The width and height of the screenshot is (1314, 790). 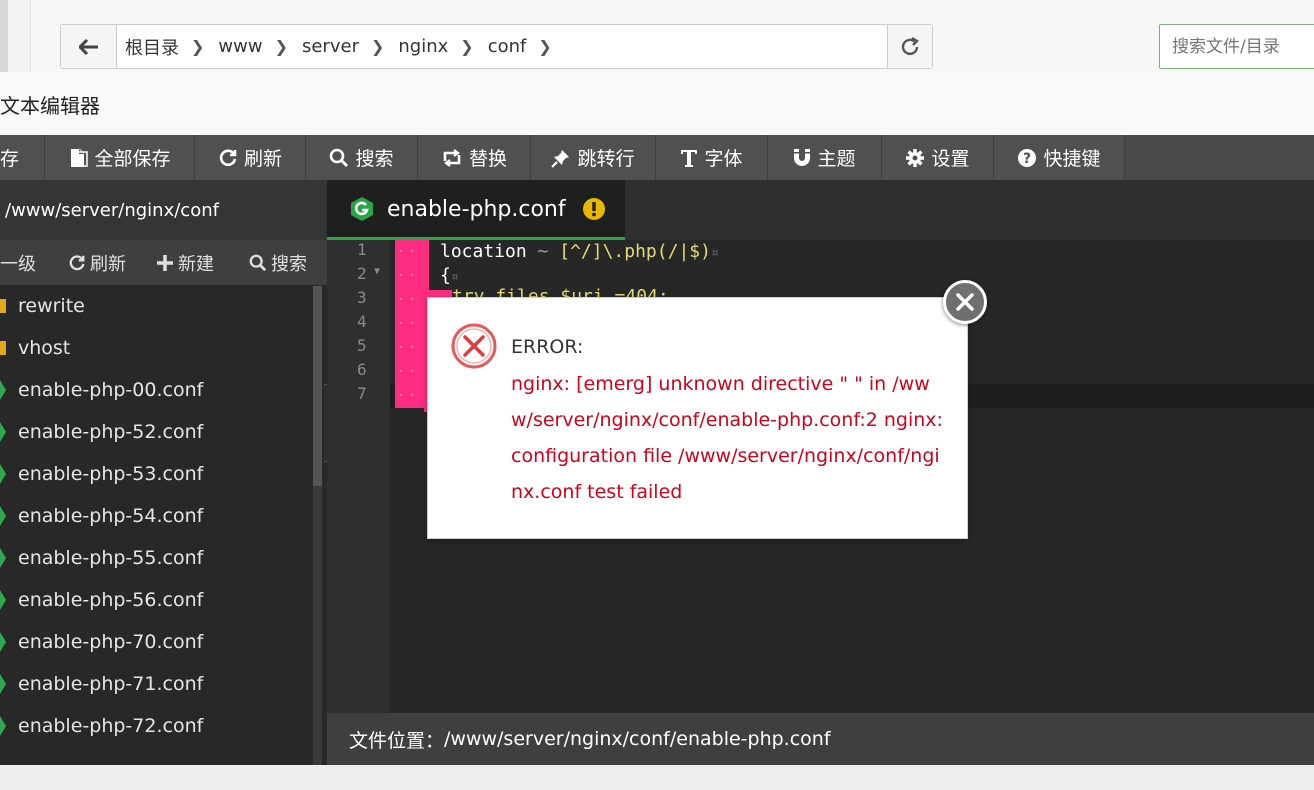 I want to click on folder-item: vhost, so click(x=163, y=348).